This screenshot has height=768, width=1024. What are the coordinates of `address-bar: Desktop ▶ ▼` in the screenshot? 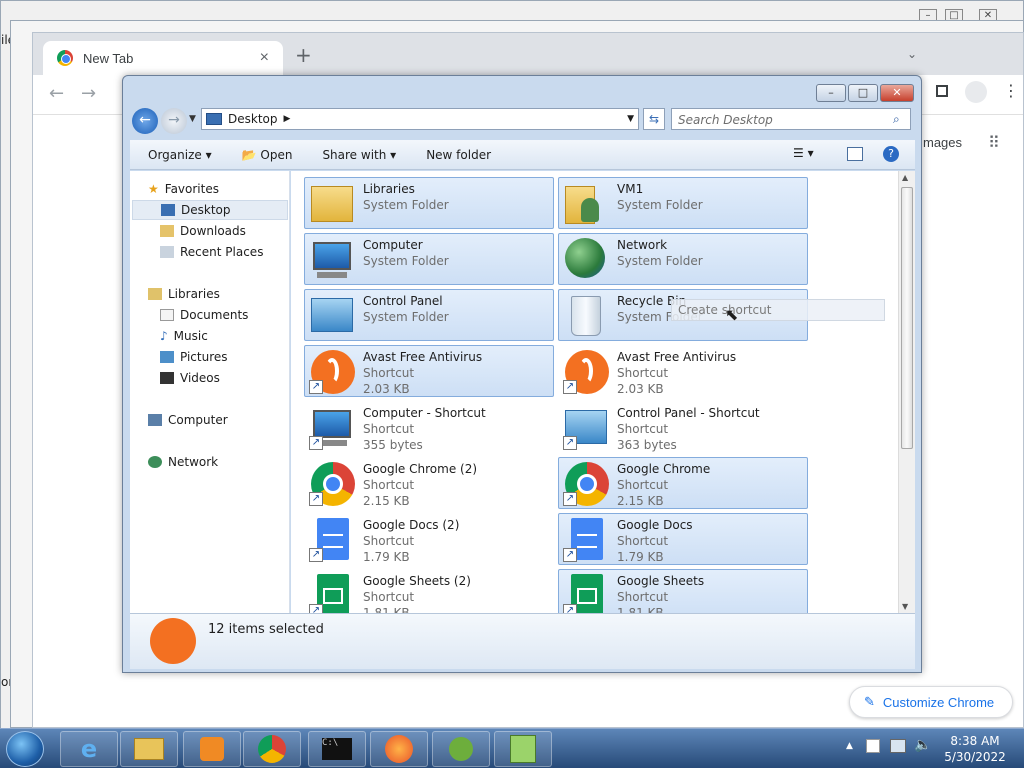 It's located at (420, 119).